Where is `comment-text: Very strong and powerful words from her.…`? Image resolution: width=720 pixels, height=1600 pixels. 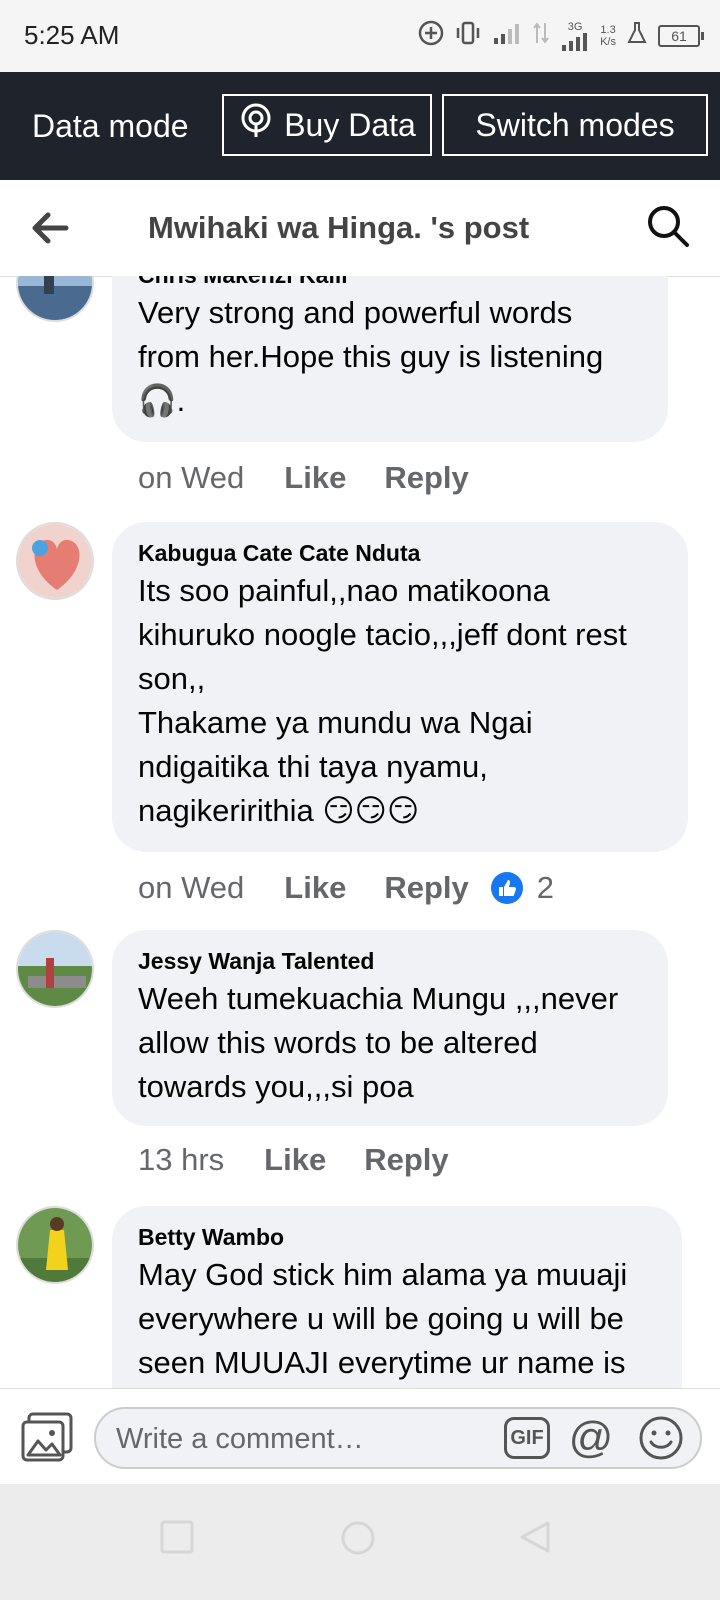 comment-text: Very strong and powerful words from her.… is located at coordinates (371, 356).